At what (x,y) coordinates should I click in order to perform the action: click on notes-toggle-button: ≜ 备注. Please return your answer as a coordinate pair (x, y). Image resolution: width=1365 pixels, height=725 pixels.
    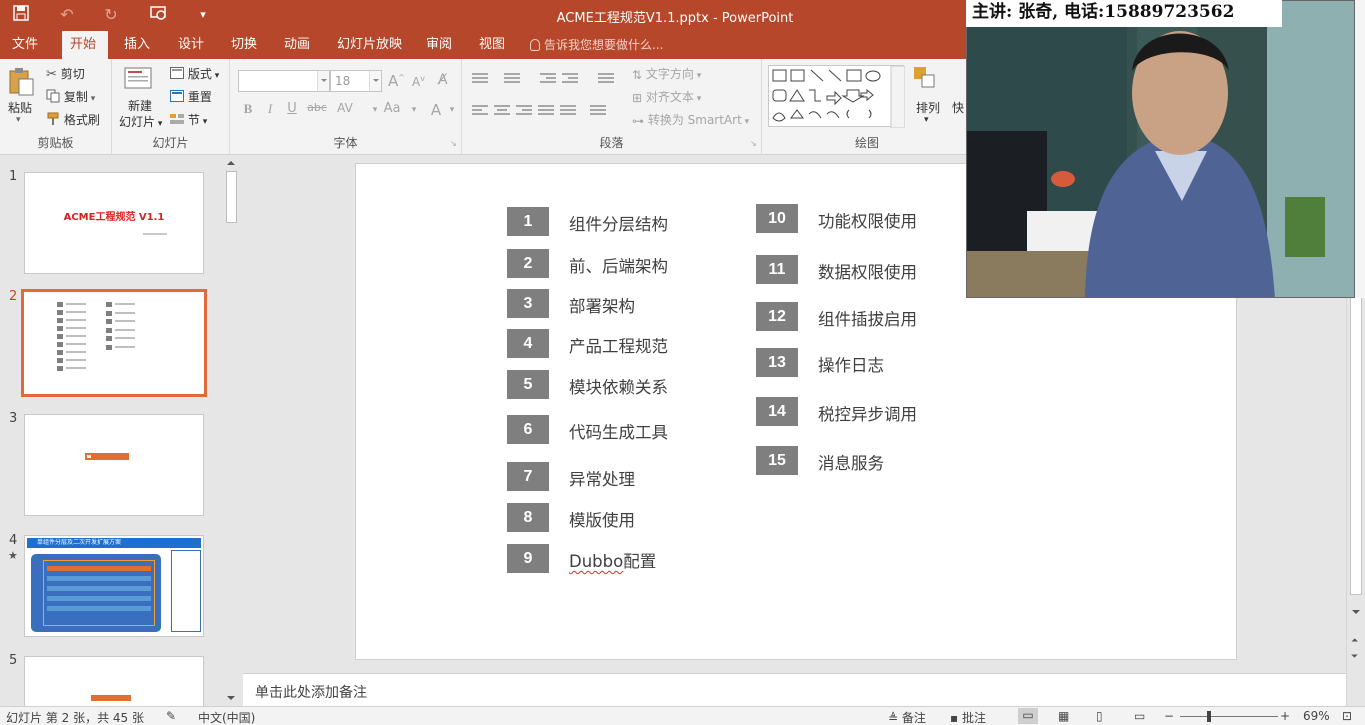
    Looking at the image, I should click on (907, 717).